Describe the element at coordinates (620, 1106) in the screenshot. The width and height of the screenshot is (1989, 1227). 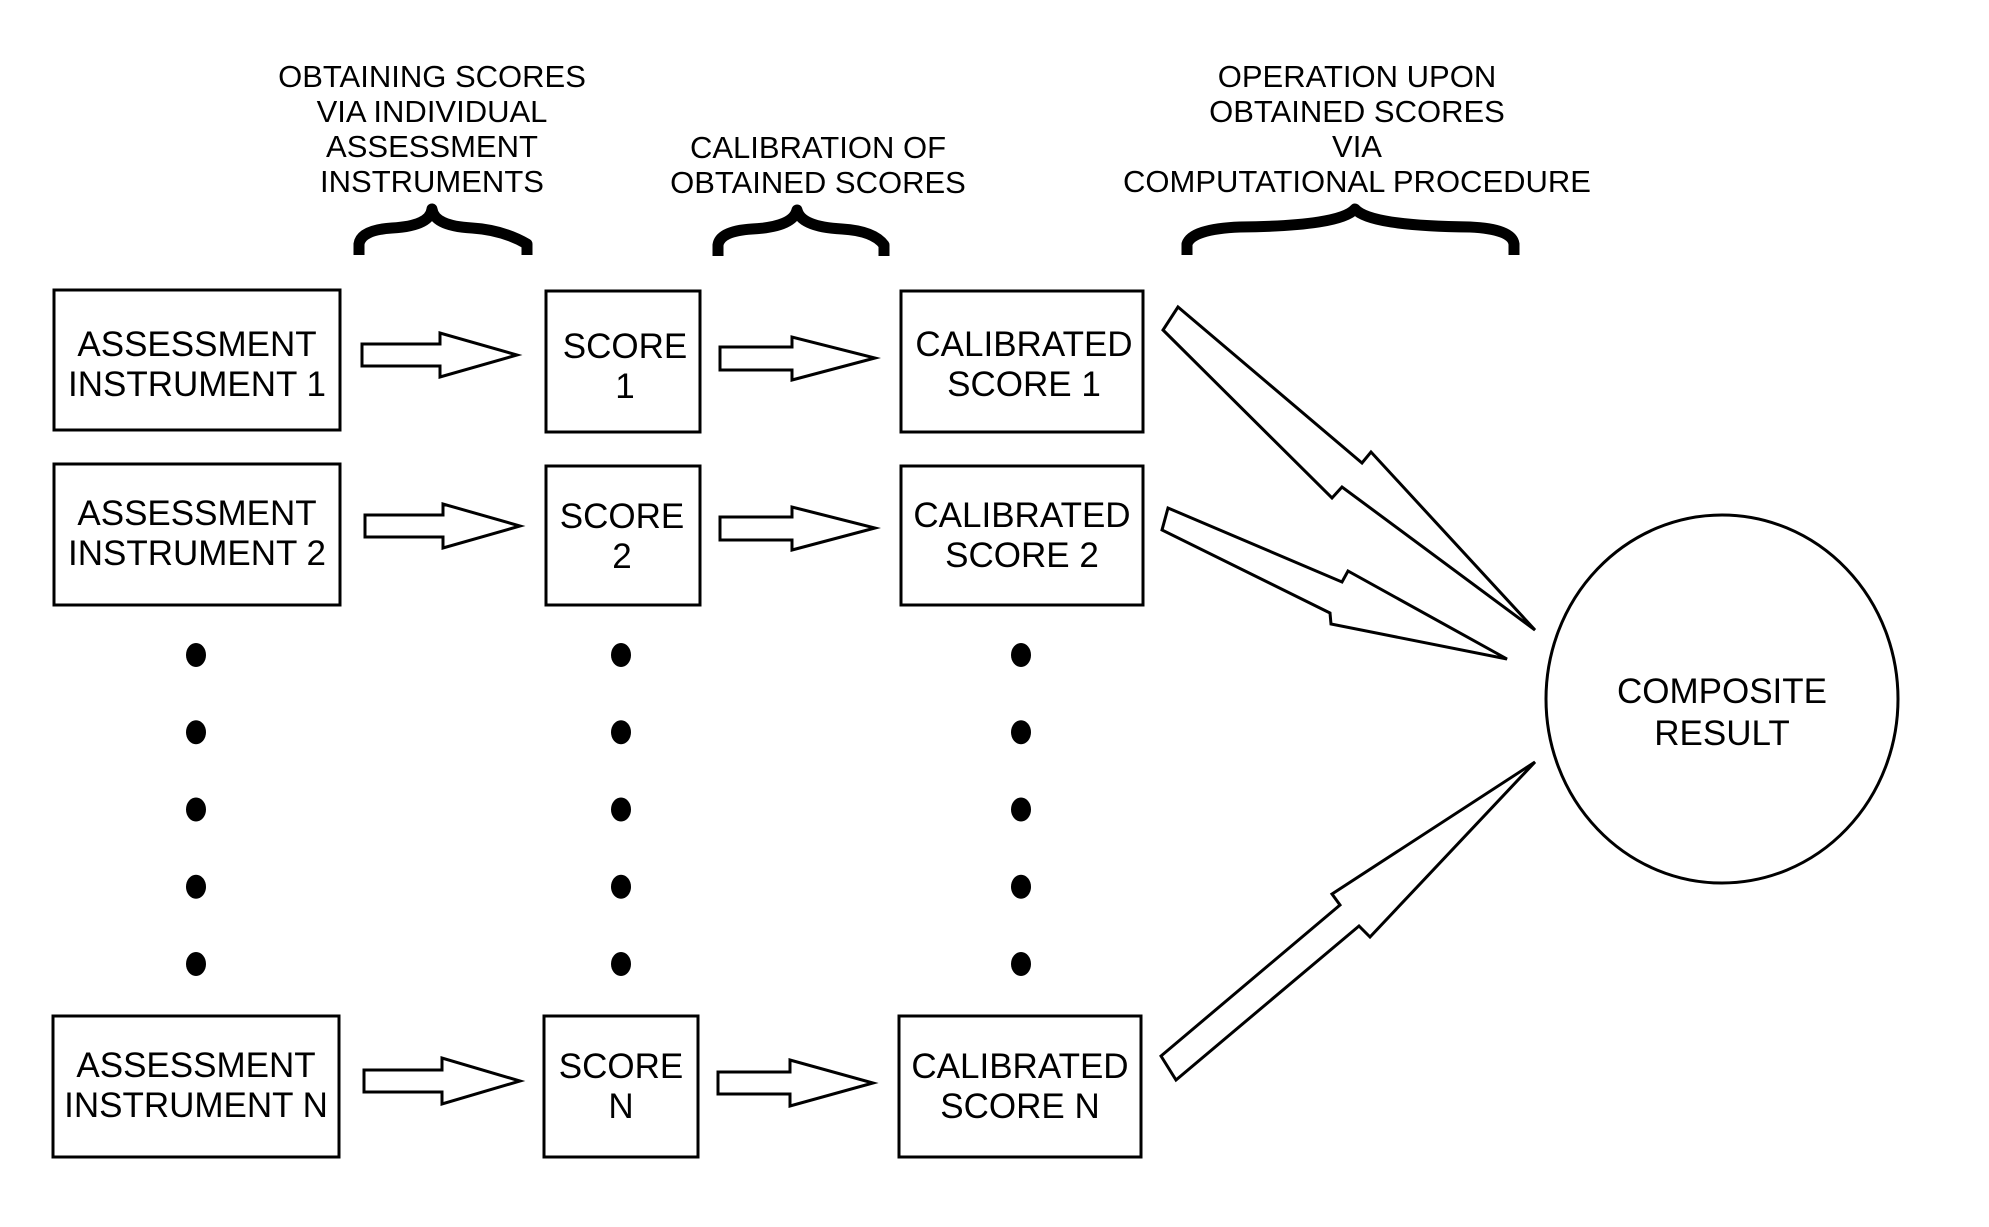
I see `box-label: N` at that location.